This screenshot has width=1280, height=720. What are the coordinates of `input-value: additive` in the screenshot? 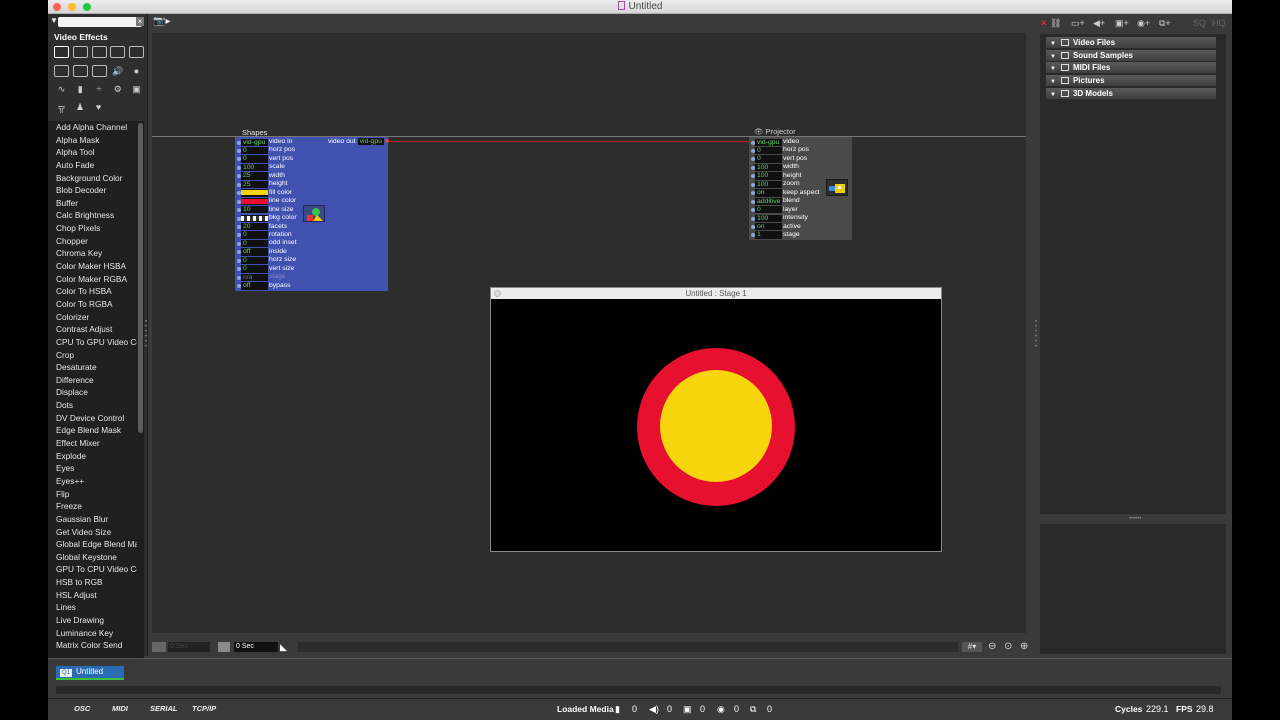 It's located at (768, 201).